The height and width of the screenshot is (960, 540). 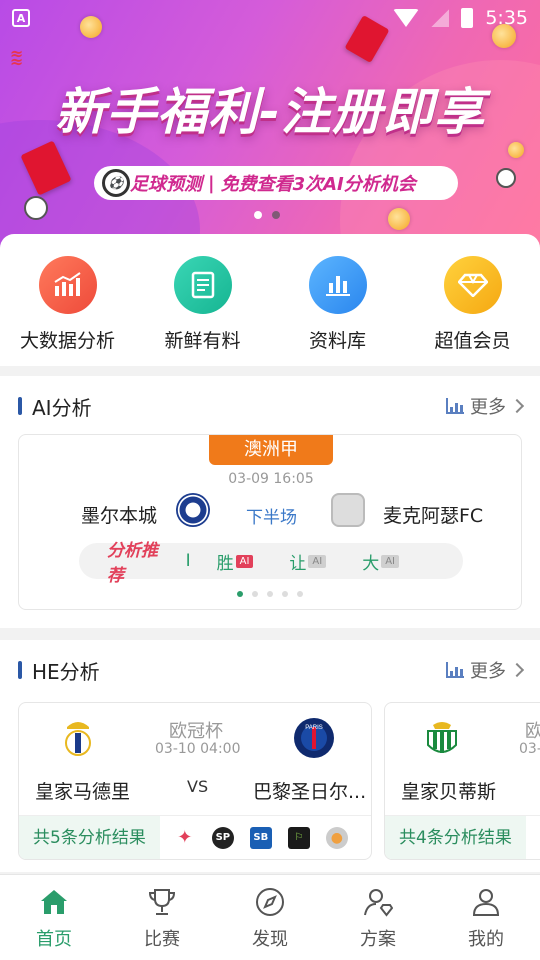 I want to click on source-logo-icon: SP, so click(x=222, y=837).